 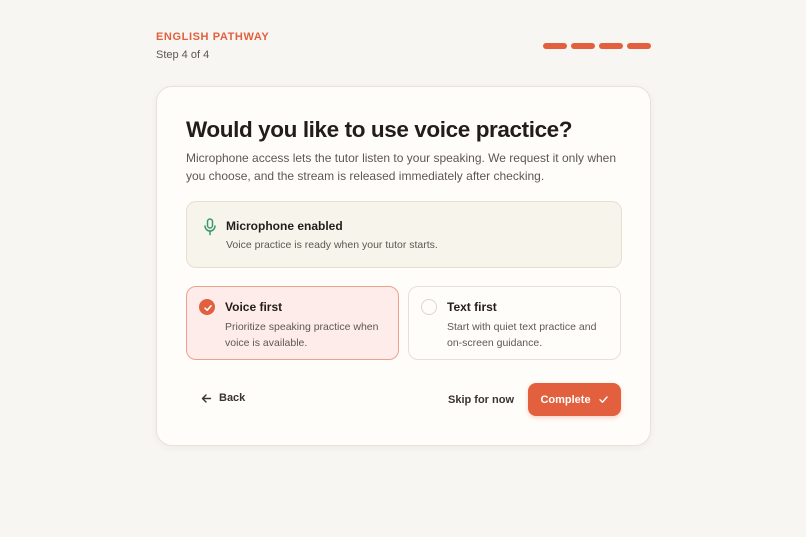 What do you see at coordinates (213, 37) in the screenshot?
I see `pathway-eyebrow: ENGLISH PATHWAY` at bounding box center [213, 37].